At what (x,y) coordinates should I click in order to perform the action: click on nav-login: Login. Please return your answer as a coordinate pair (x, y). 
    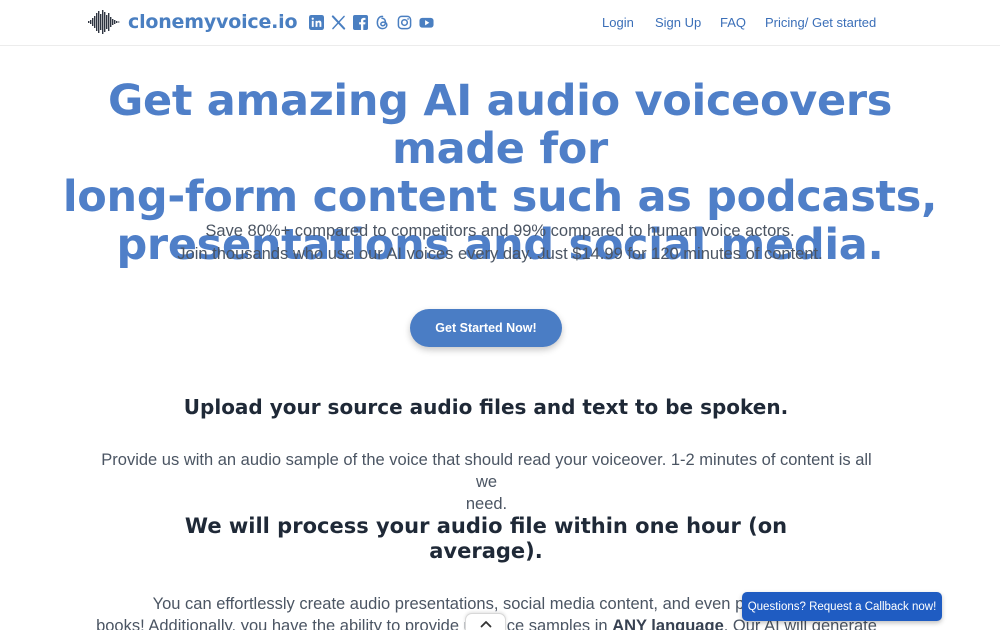
    Looking at the image, I should click on (618, 22).